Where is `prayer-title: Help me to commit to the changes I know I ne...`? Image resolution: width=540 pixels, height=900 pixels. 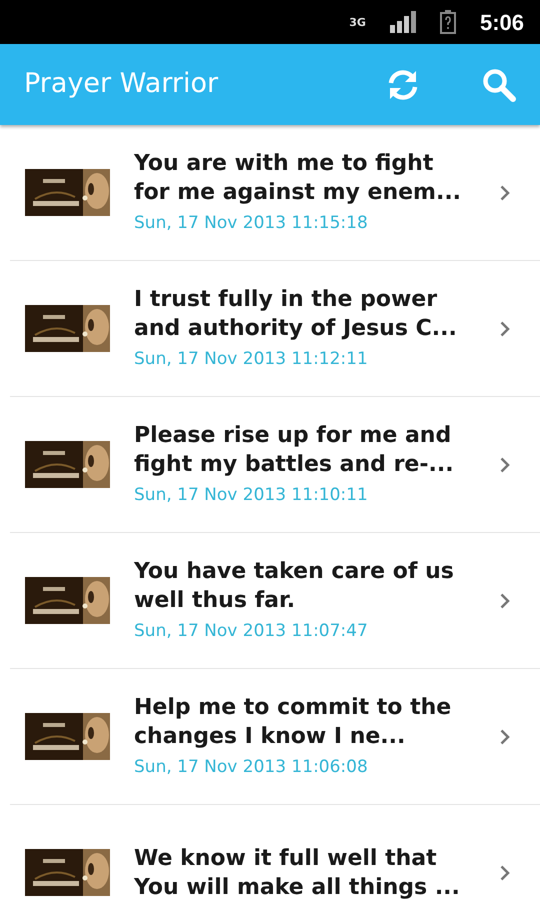
prayer-title: Help me to commit to the changes I know I ne... is located at coordinates (293, 722).